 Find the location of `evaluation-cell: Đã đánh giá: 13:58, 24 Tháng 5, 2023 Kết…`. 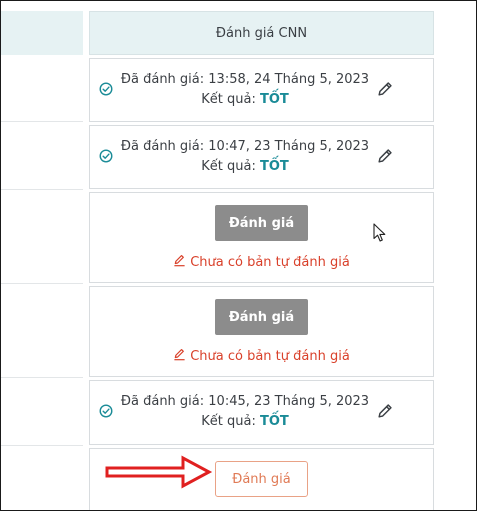

evaluation-cell: Đã đánh giá: 13:58, 24 Tháng 5, 2023 Kết… is located at coordinates (261, 90).